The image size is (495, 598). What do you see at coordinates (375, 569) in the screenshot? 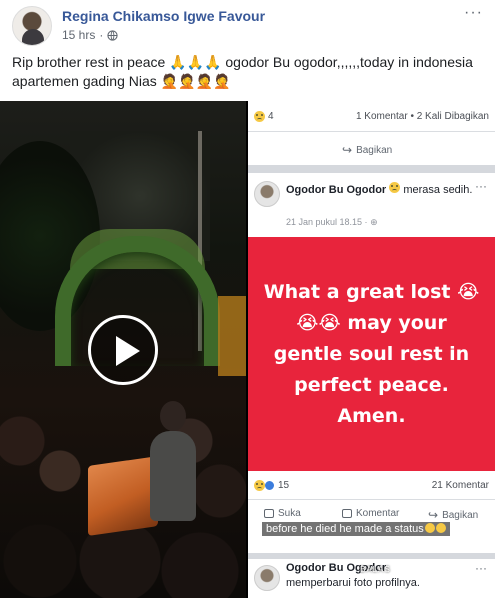
I see `balas-overlay-label: BALAS` at bounding box center [375, 569].